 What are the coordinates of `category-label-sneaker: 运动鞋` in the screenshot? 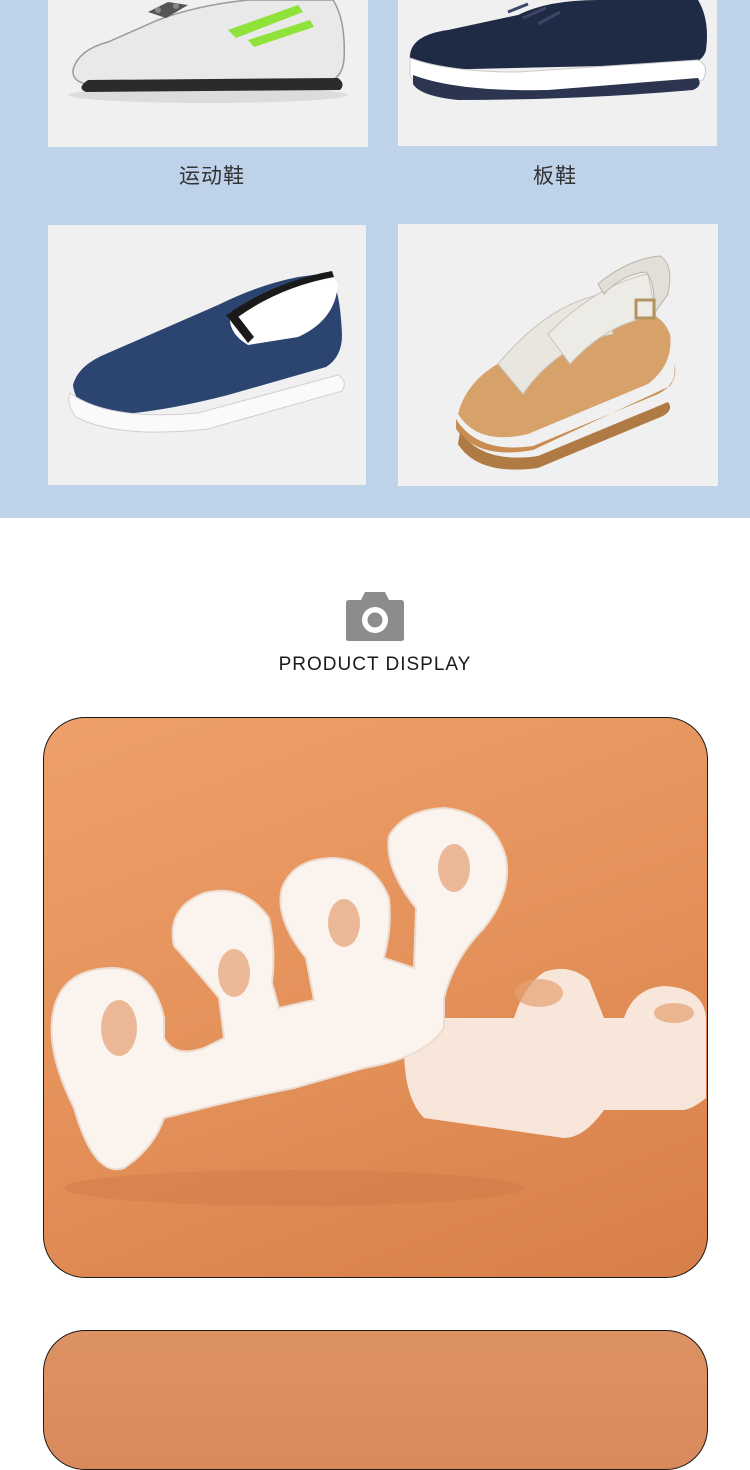 It's located at (212, 175).